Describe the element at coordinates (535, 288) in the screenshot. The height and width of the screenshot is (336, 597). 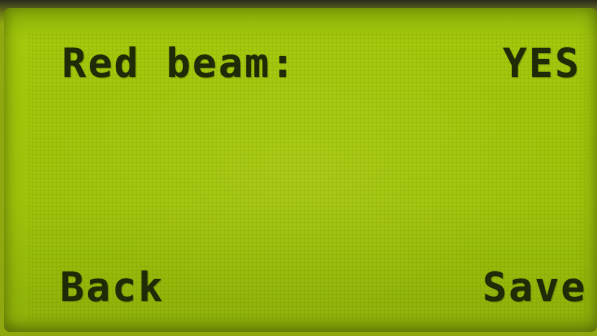
I see `save-softkey: Save` at that location.